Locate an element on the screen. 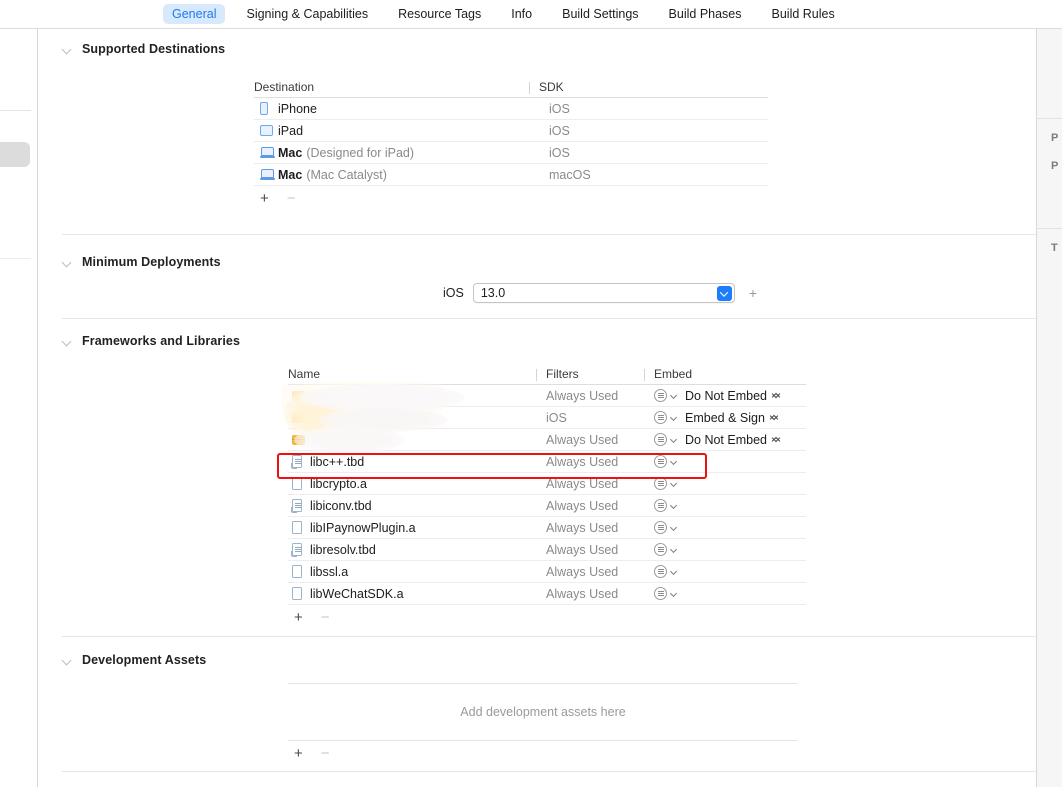 Image resolution: width=1062 pixels, height=787 pixels. section-header-minimum-deployments: Minimum Deployments is located at coordinates (141, 262).